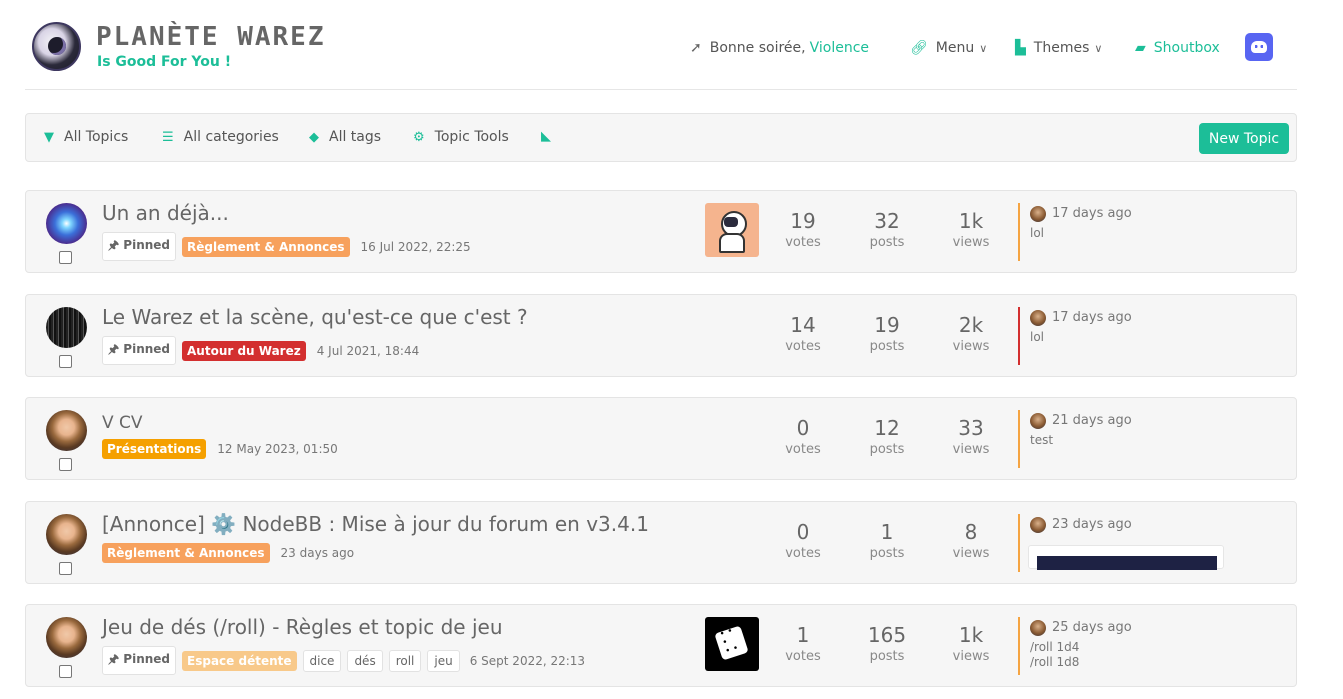  Describe the element at coordinates (154, 449) in the screenshot. I see `category-badge: Présentations` at that location.